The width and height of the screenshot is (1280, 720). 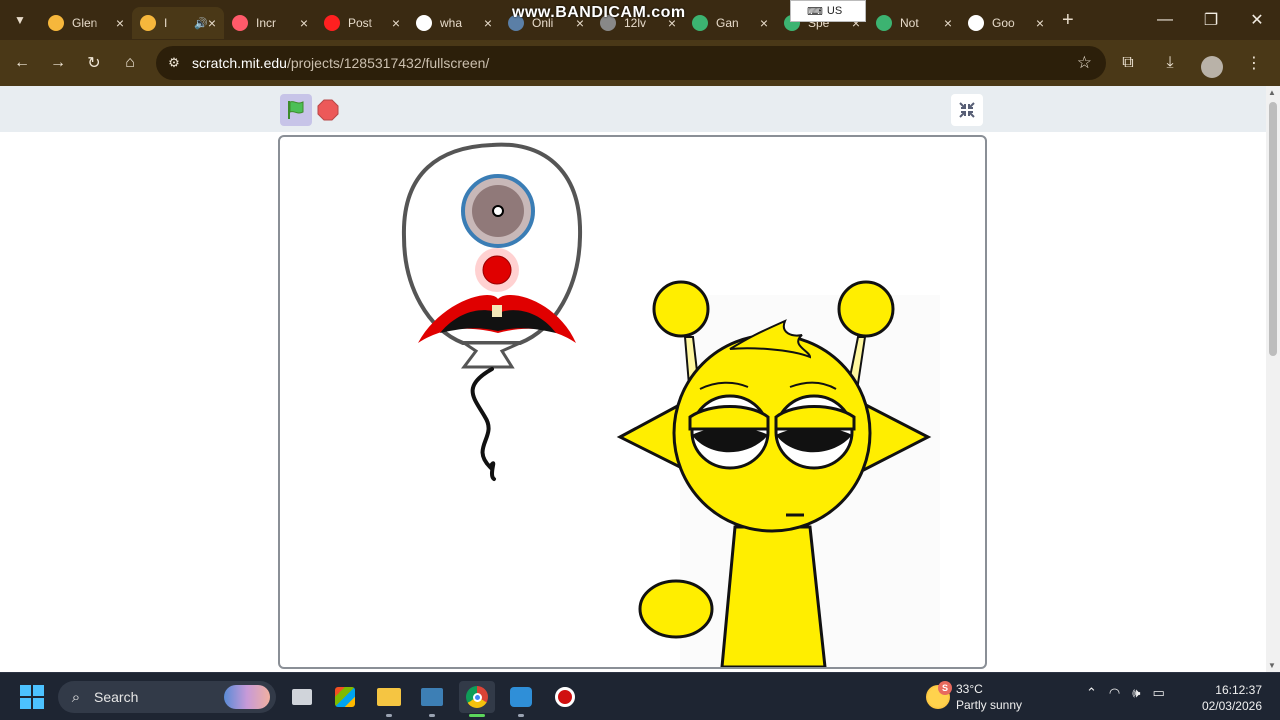 What do you see at coordinates (239, 63) in the screenshot?
I see `url-host: scratch.mit.edu` at bounding box center [239, 63].